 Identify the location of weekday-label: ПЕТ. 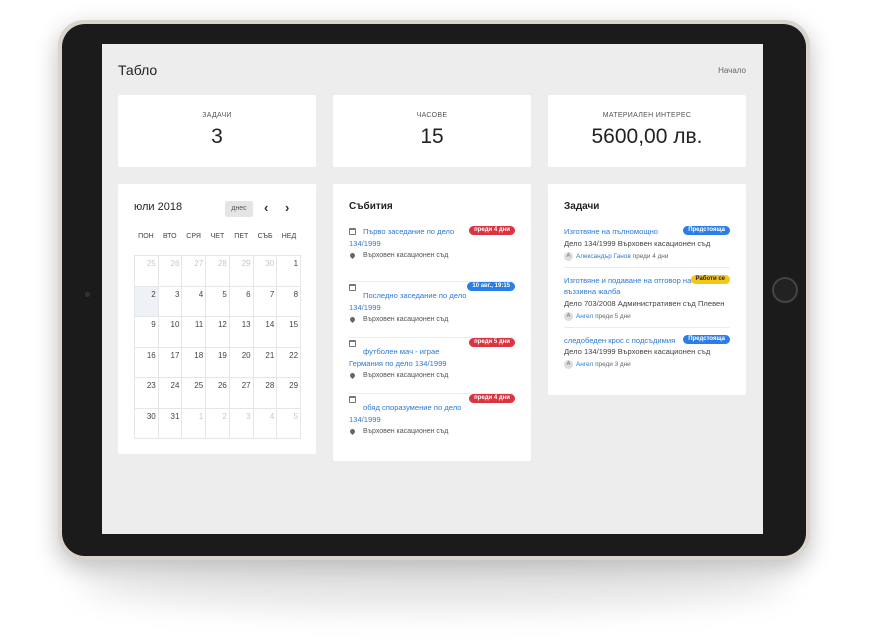
(241, 236).